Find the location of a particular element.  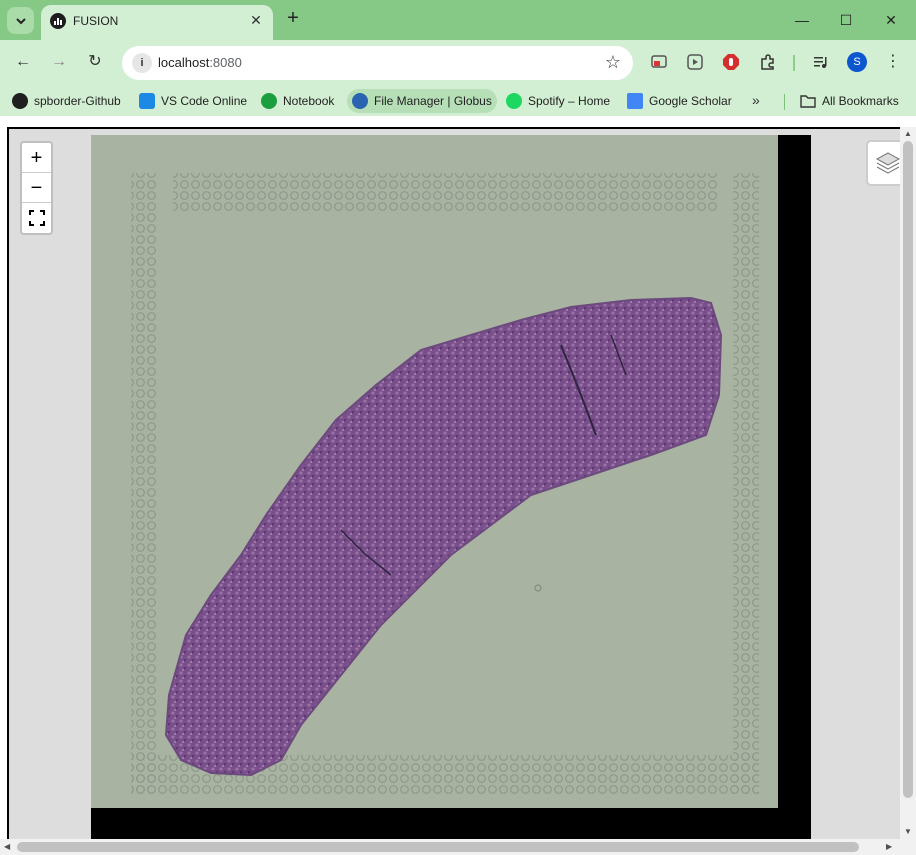

site-info-icon: i is located at coordinates (142, 63).